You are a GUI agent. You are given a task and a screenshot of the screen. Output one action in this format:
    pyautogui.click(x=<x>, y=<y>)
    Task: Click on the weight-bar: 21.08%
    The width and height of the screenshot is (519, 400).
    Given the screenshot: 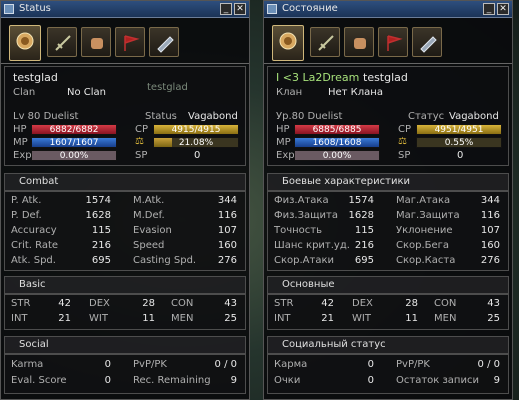 What is the action you would take?
    pyautogui.click(x=196, y=142)
    